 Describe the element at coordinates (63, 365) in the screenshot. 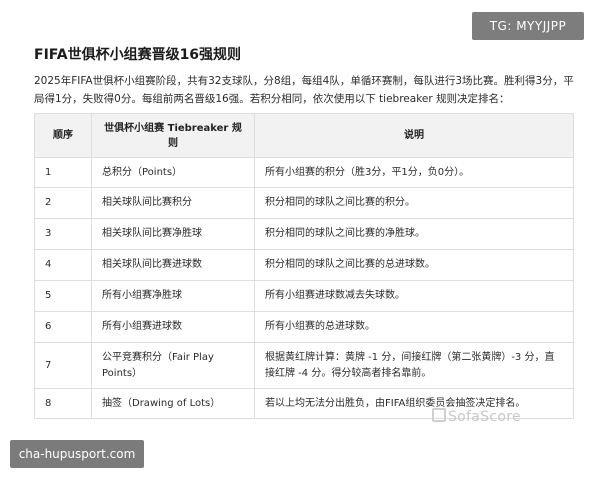

I see `row-order: 7` at that location.